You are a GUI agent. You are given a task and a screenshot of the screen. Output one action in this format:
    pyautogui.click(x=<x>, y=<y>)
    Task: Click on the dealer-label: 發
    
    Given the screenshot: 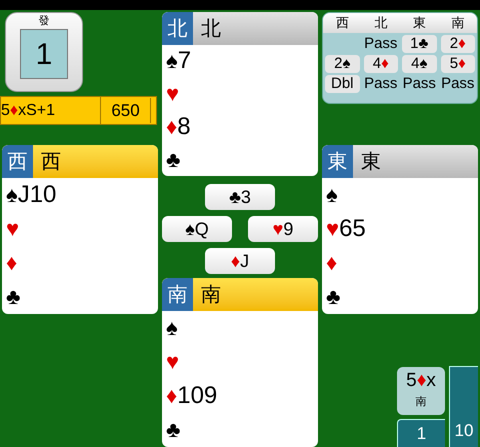 What is the action you would take?
    pyautogui.click(x=44, y=21)
    